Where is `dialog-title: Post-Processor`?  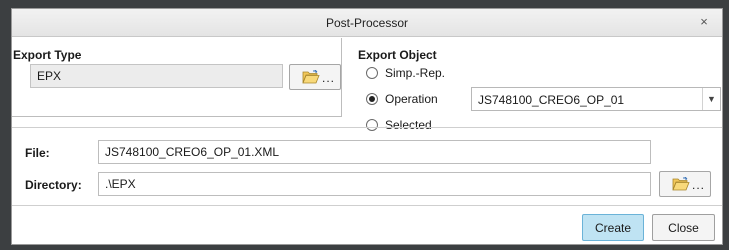
dialog-title: Post-Processor is located at coordinates (367, 23).